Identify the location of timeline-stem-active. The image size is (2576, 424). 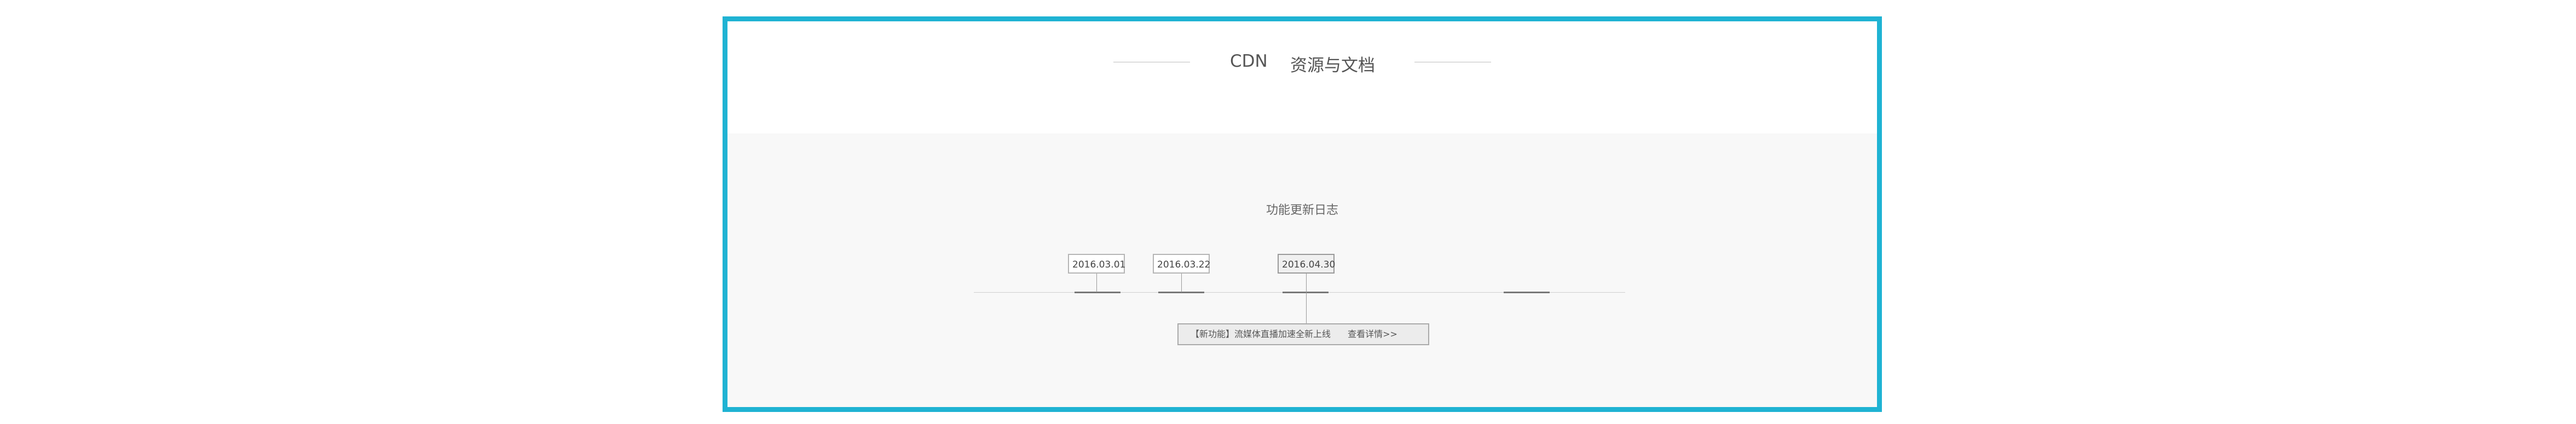
(1306, 298).